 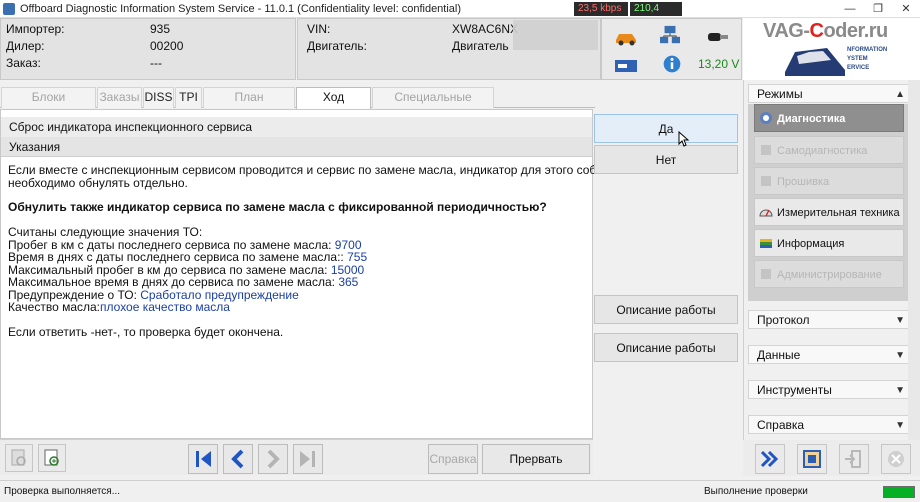 What do you see at coordinates (105, 232) in the screenshot?
I see `read-values-intro: Считаны следующие значения ТО:` at bounding box center [105, 232].